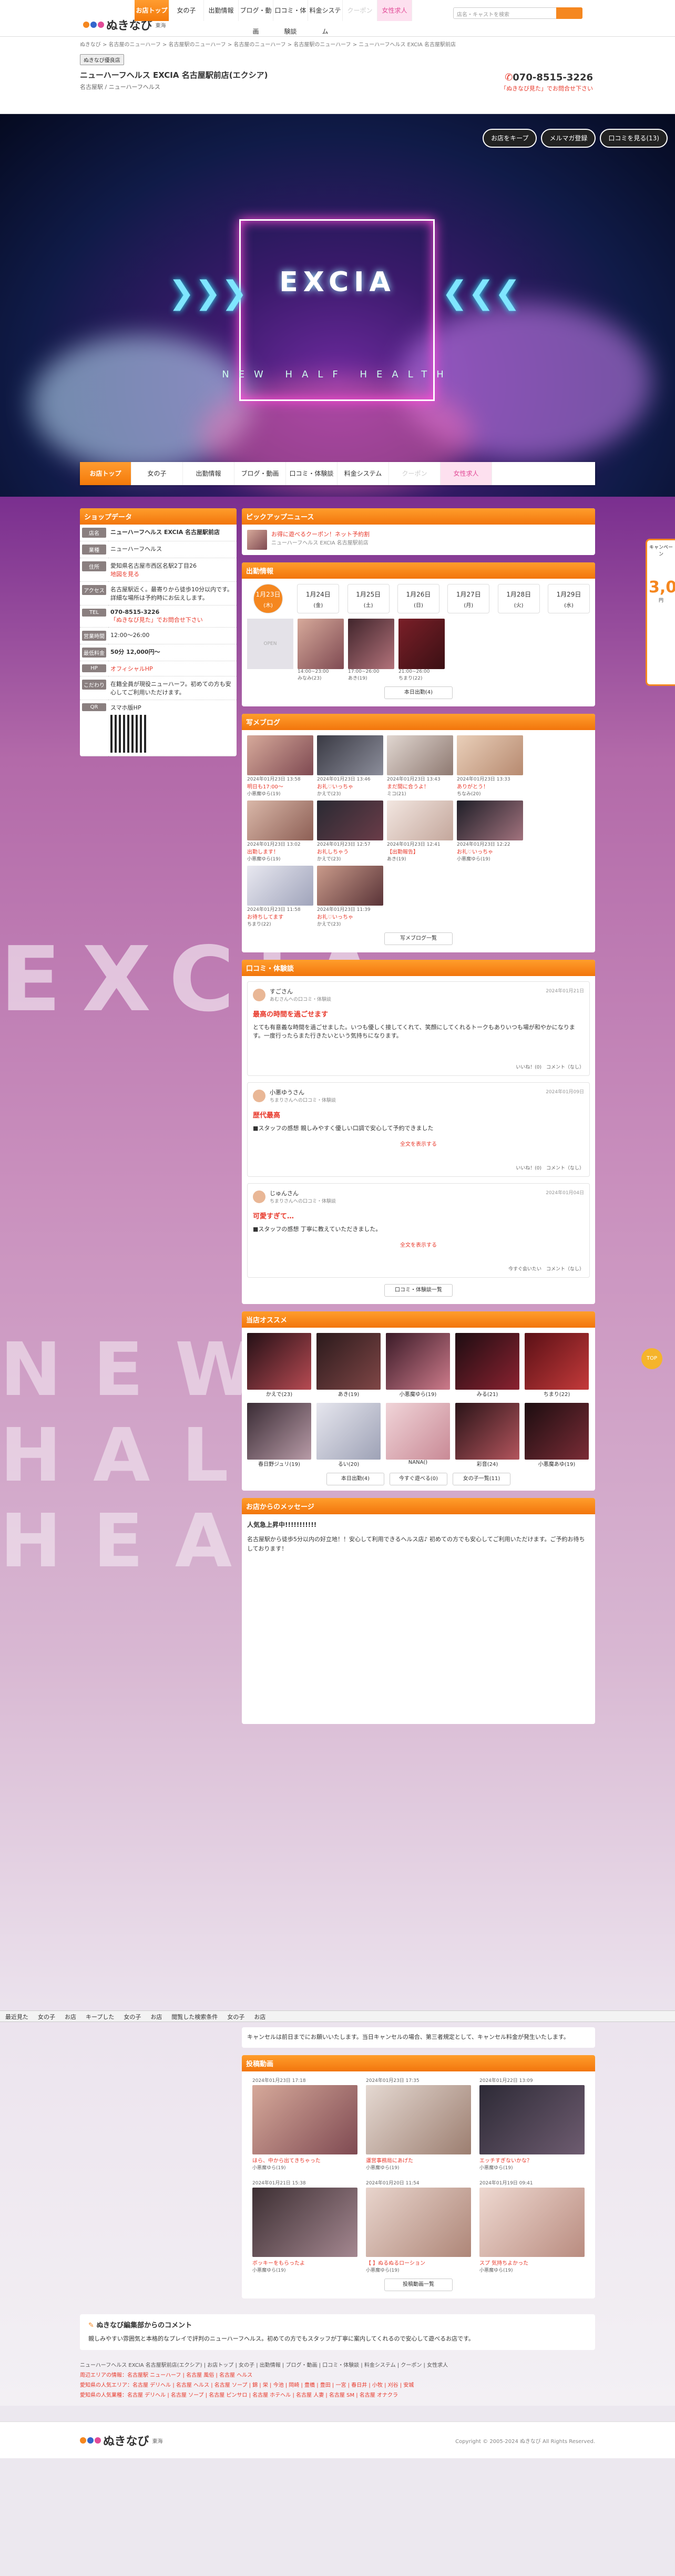  Describe the element at coordinates (318, 598) in the screenshot. I see `schedule-day: 1月24日 (金)` at that location.